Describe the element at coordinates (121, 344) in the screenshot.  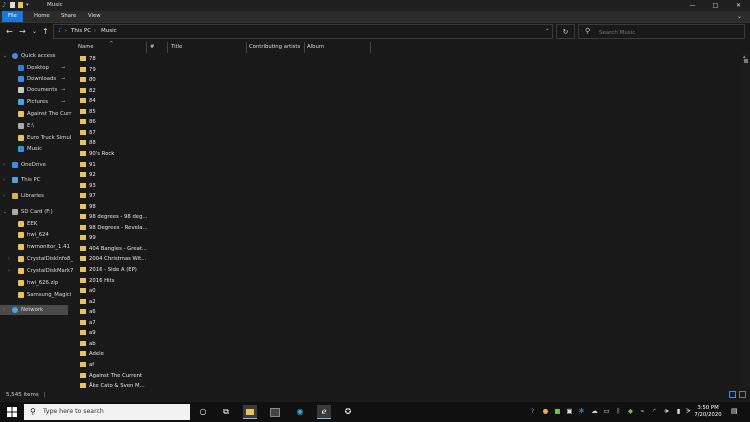
I see `file-row: ab` at that location.